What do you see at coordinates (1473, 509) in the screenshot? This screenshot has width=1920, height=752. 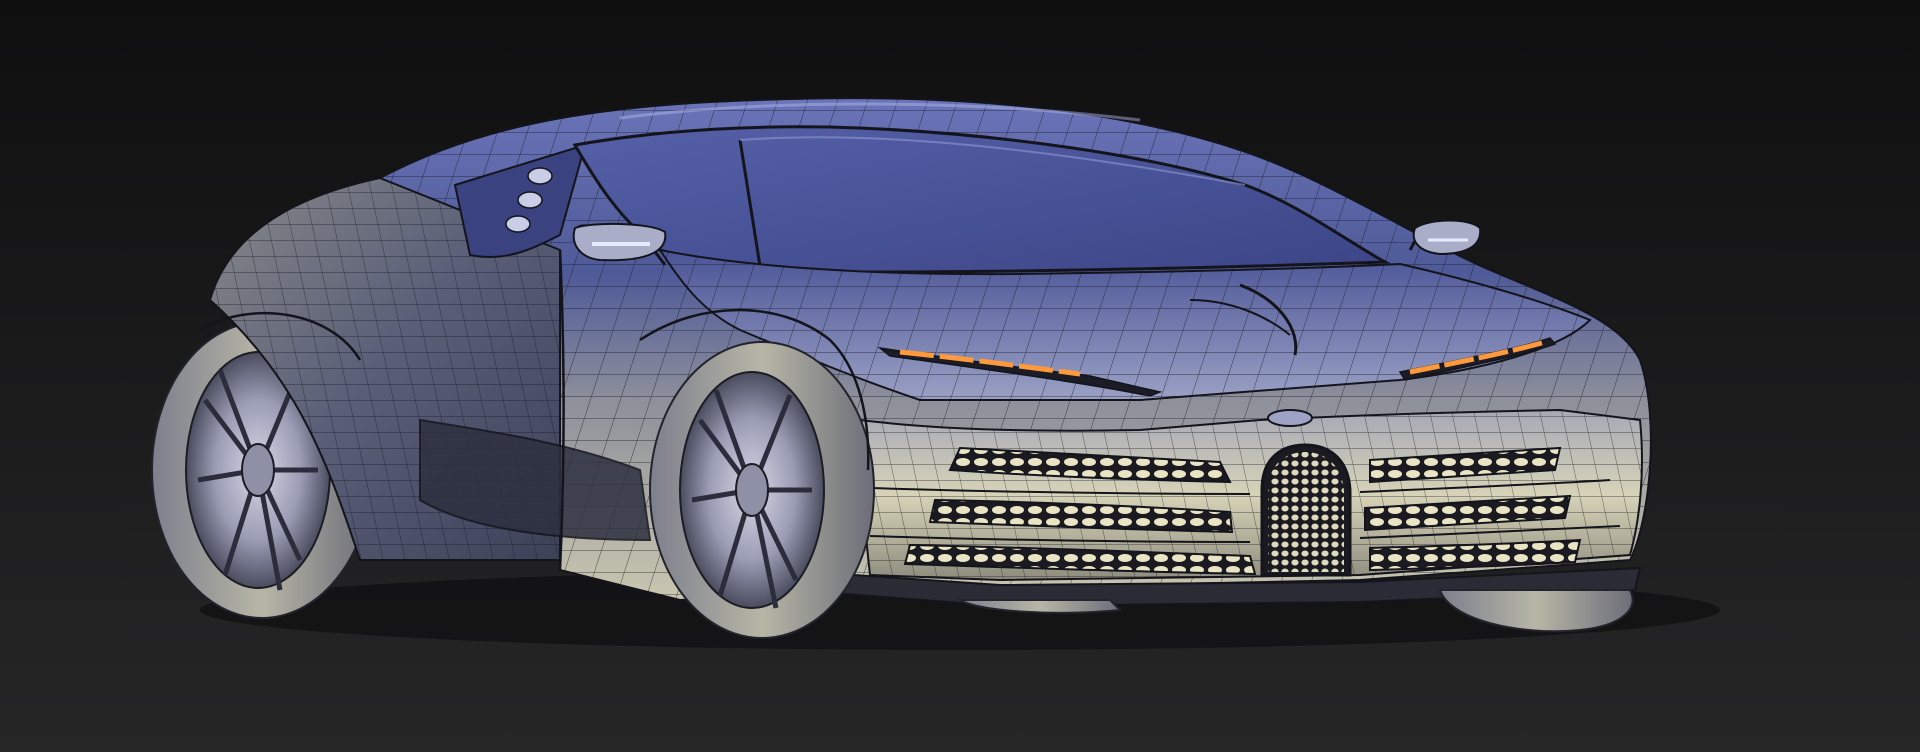 I see `front-grille-right` at bounding box center [1473, 509].